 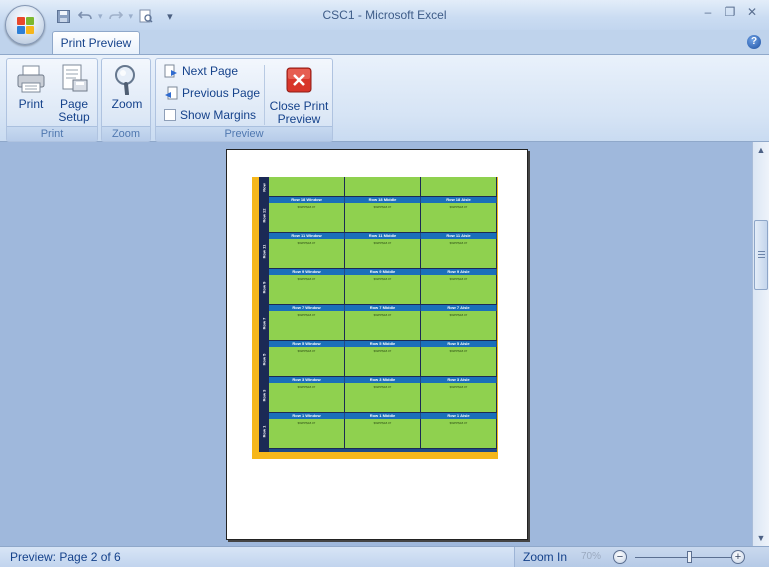 What do you see at coordinates (170, 115) in the screenshot?
I see `show-margins-check-icon` at bounding box center [170, 115].